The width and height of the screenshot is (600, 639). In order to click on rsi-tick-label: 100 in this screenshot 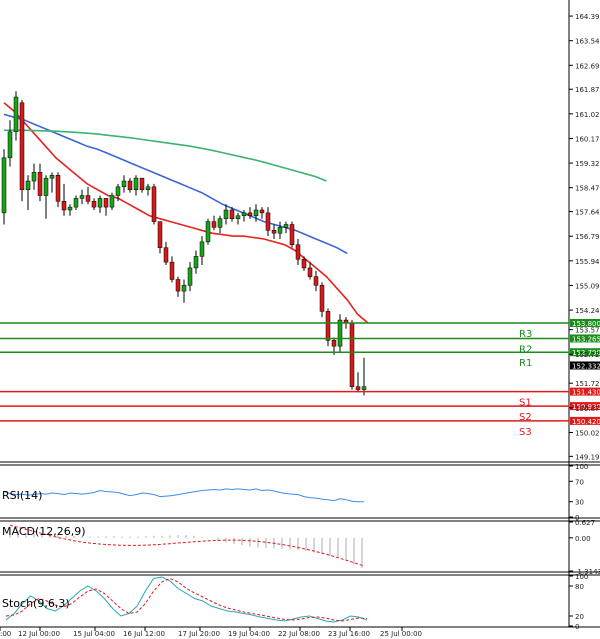, I will do `click(581, 467)`.